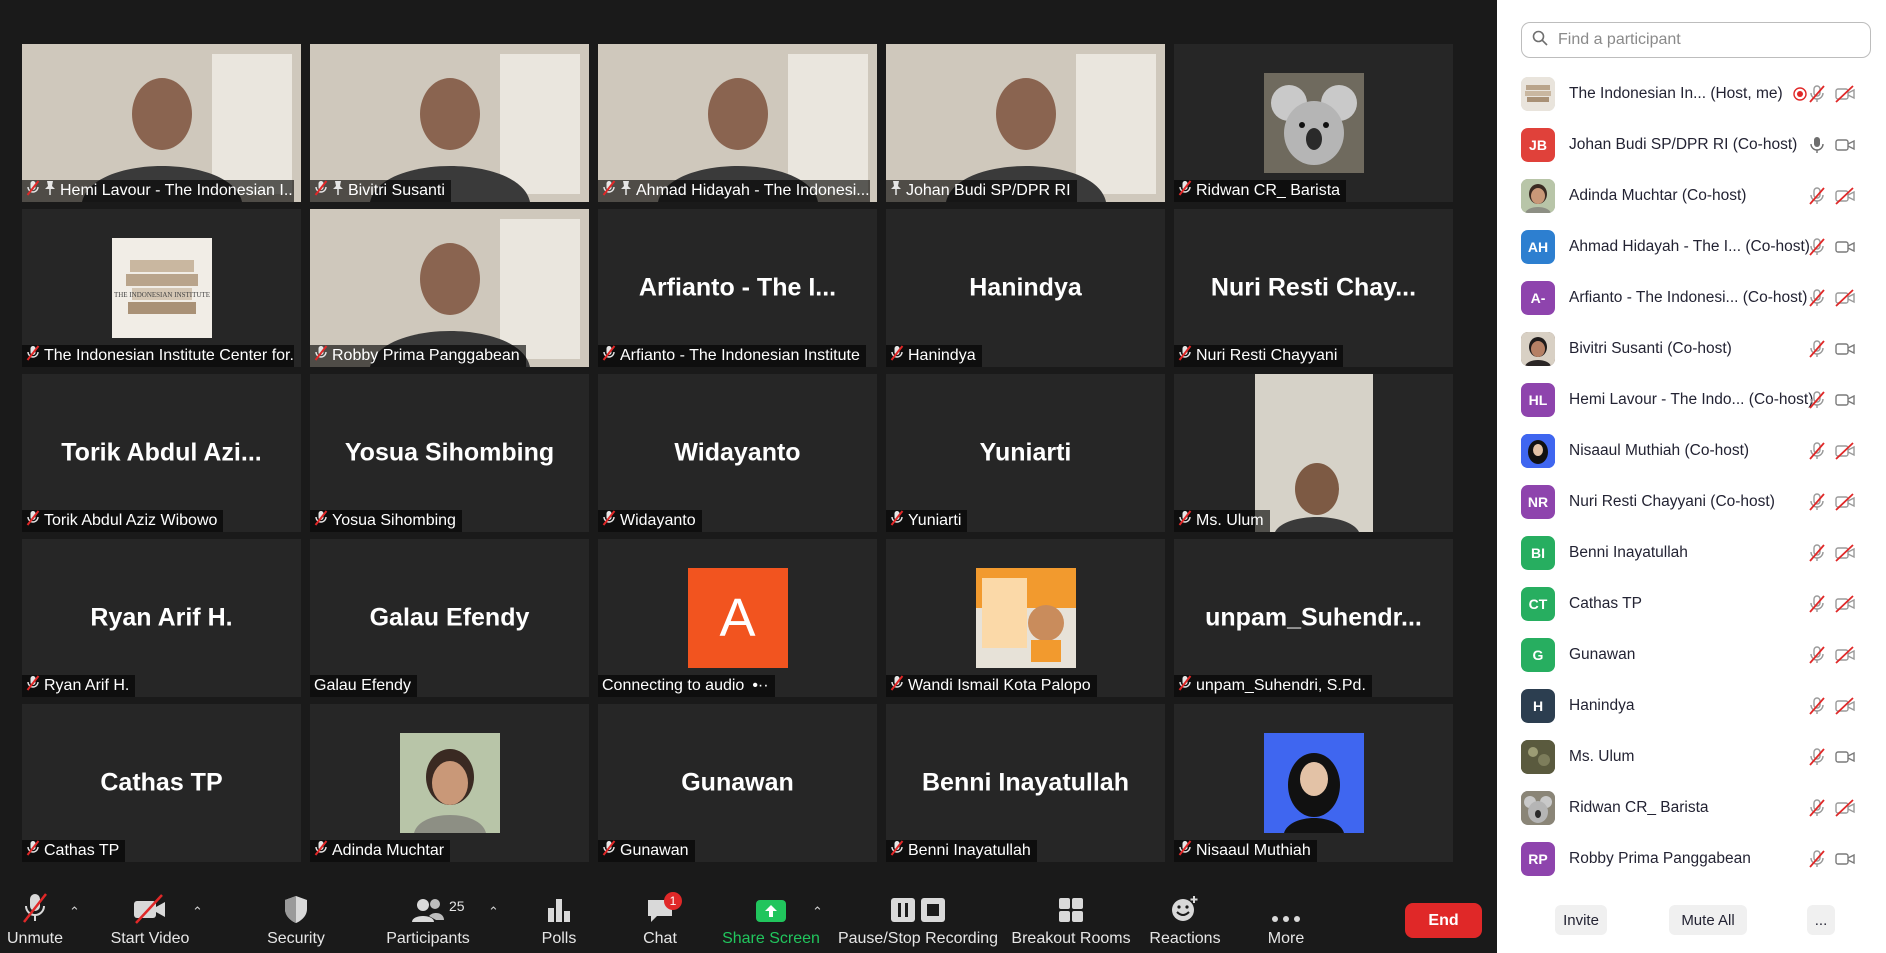 The image size is (1886, 953). Describe the element at coordinates (1691, 654) in the screenshot. I see `participant-row: G Gunawan` at that location.